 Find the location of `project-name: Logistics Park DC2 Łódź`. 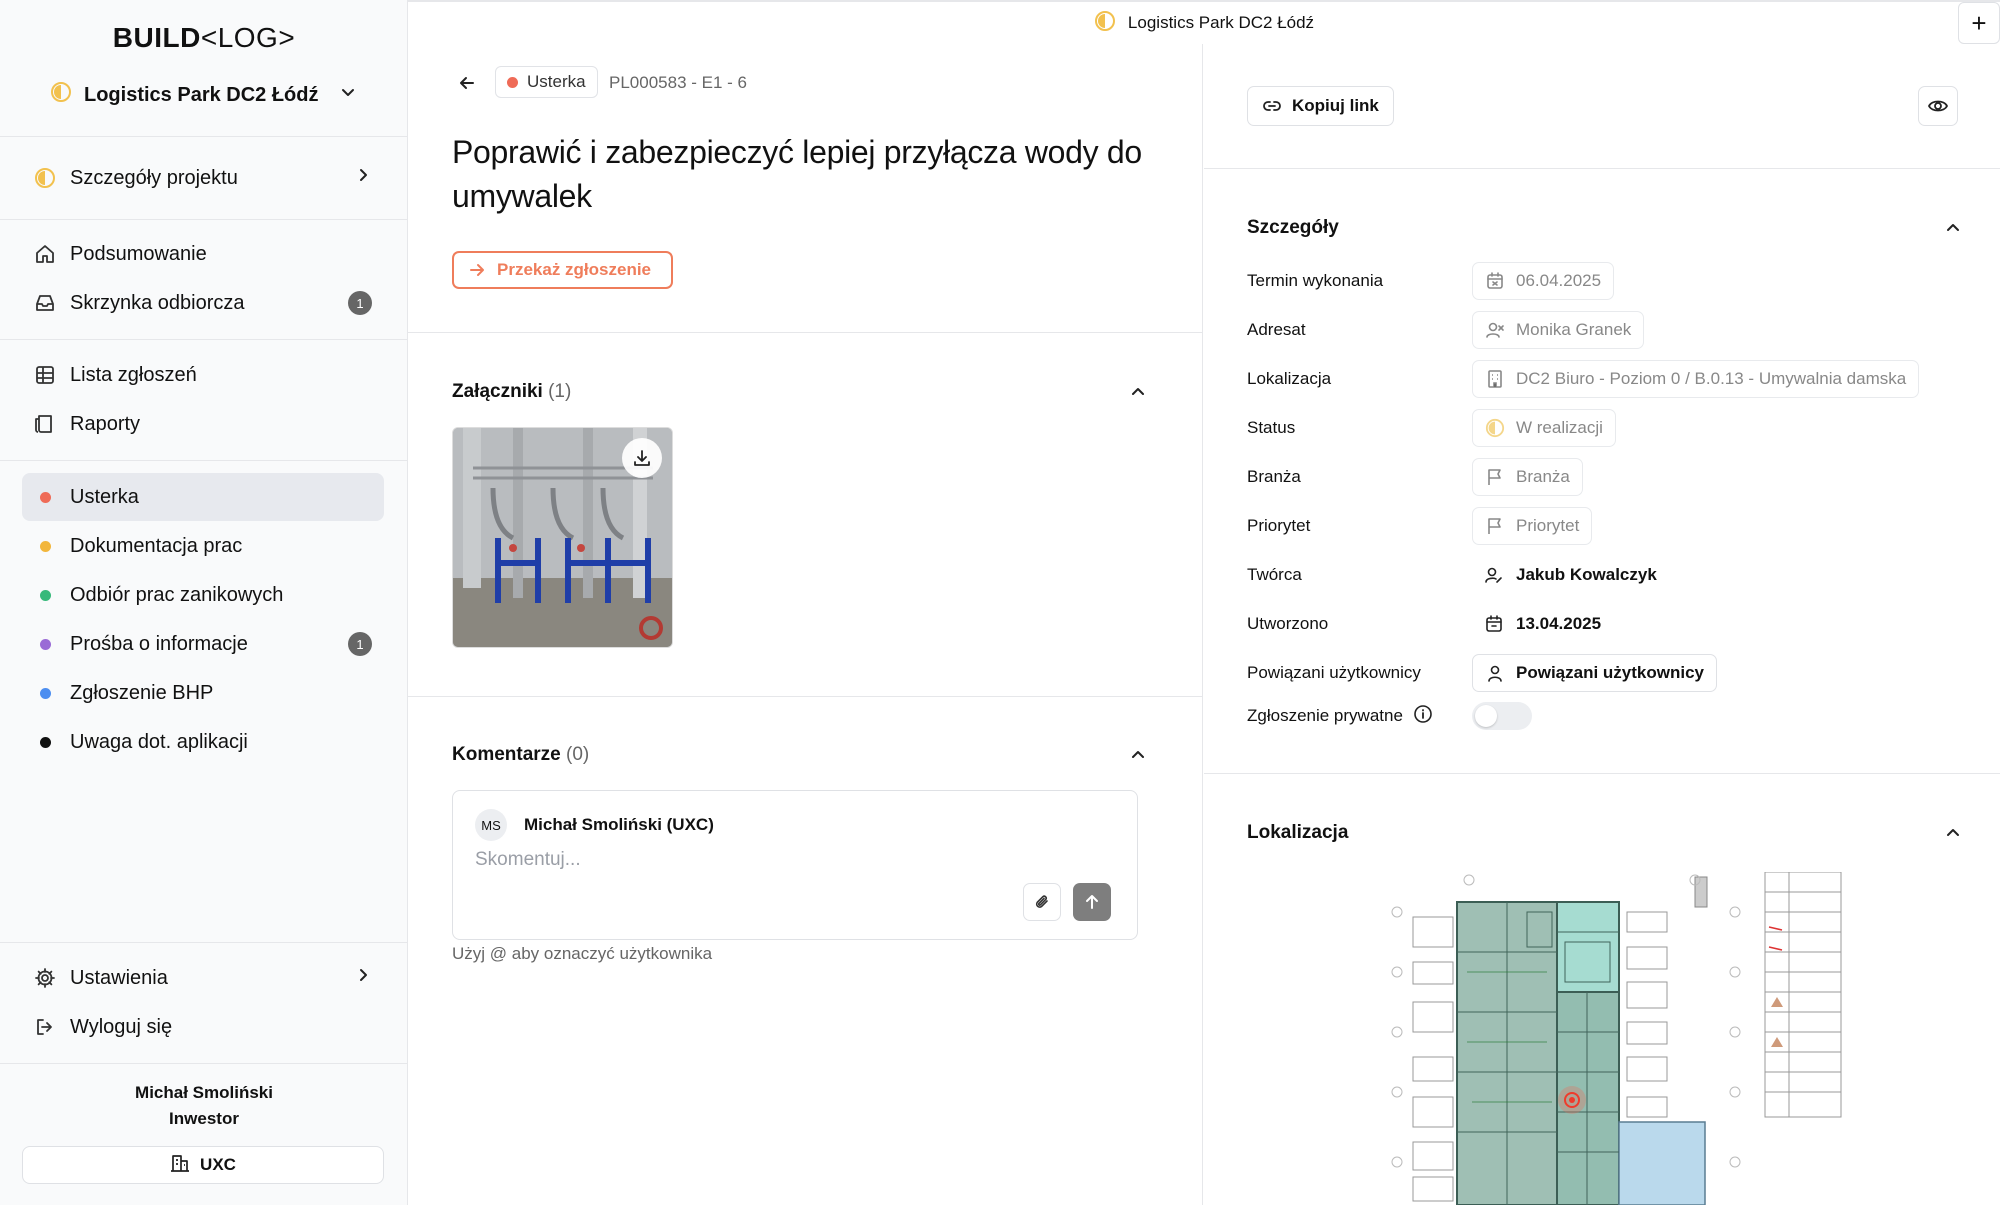

project-name: Logistics Park DC2 Łódź is located at coordinates (201, 94).